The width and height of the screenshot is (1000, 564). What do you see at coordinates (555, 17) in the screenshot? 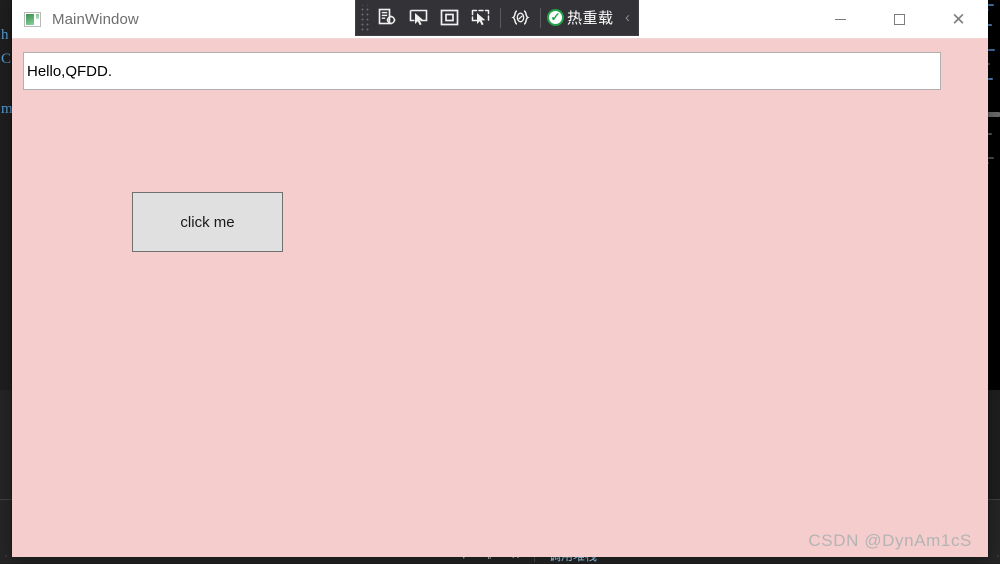
I see `check-circle-icon: ✓` at bounding box center [555, 17].